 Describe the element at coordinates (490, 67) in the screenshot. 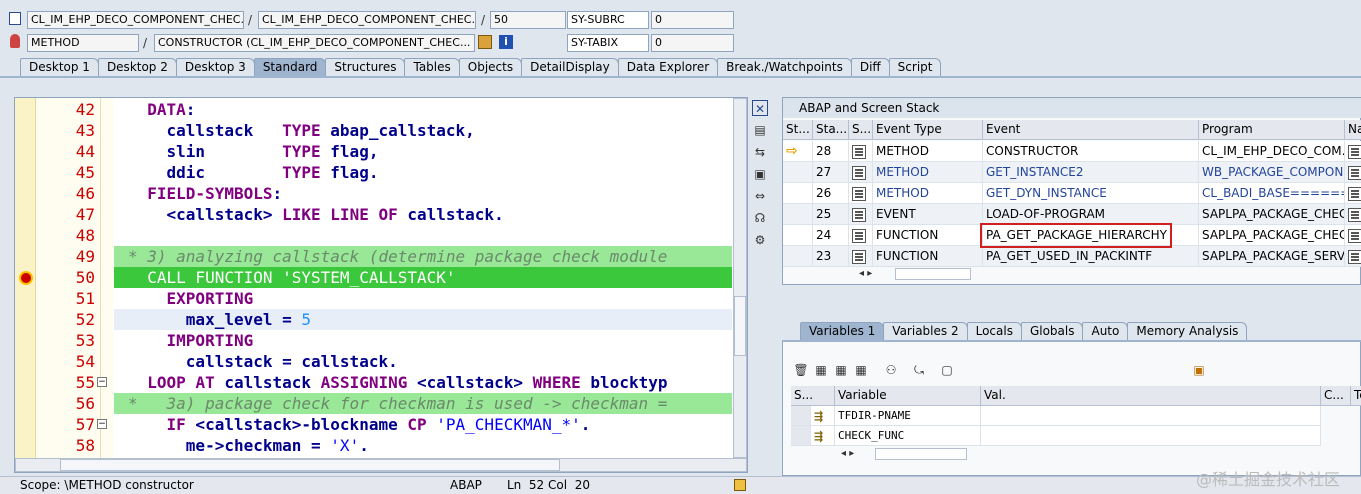

I see `tab-objects: Objects` at that location.